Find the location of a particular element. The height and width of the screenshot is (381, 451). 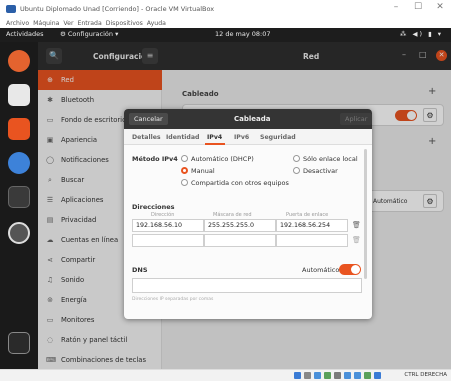

firefox-icon is located at coordinates (19, 61).